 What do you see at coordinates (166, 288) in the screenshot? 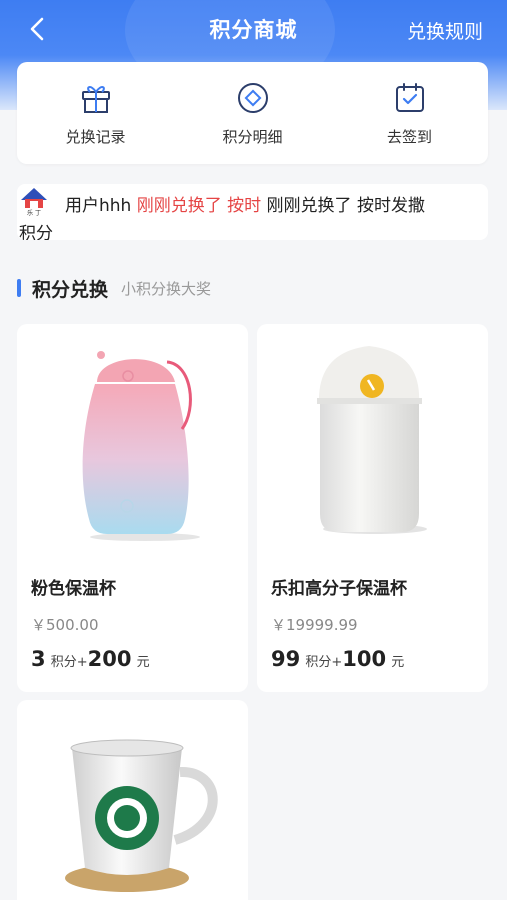
I see `section-subtitle: 小积分换大奖` at bounding box center [166, 288].